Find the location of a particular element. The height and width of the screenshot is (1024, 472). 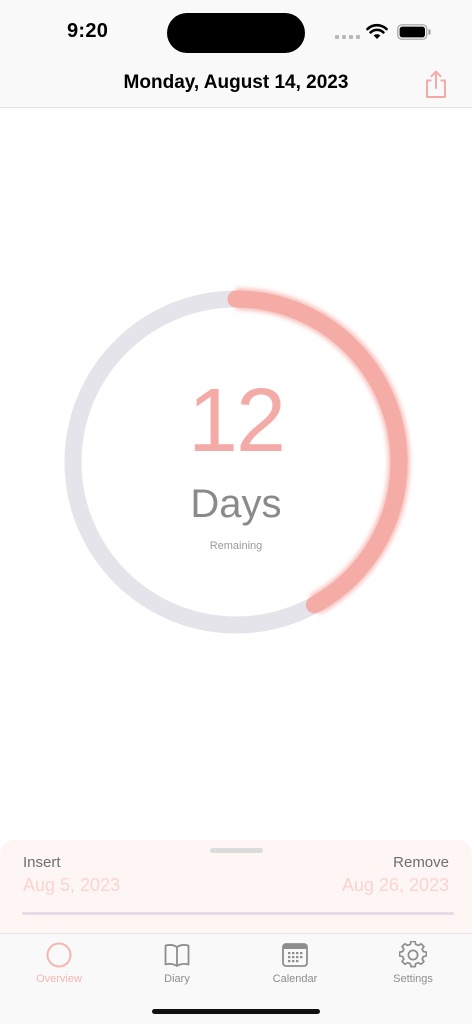

calendar-icon is located at coordinates (295, 955).